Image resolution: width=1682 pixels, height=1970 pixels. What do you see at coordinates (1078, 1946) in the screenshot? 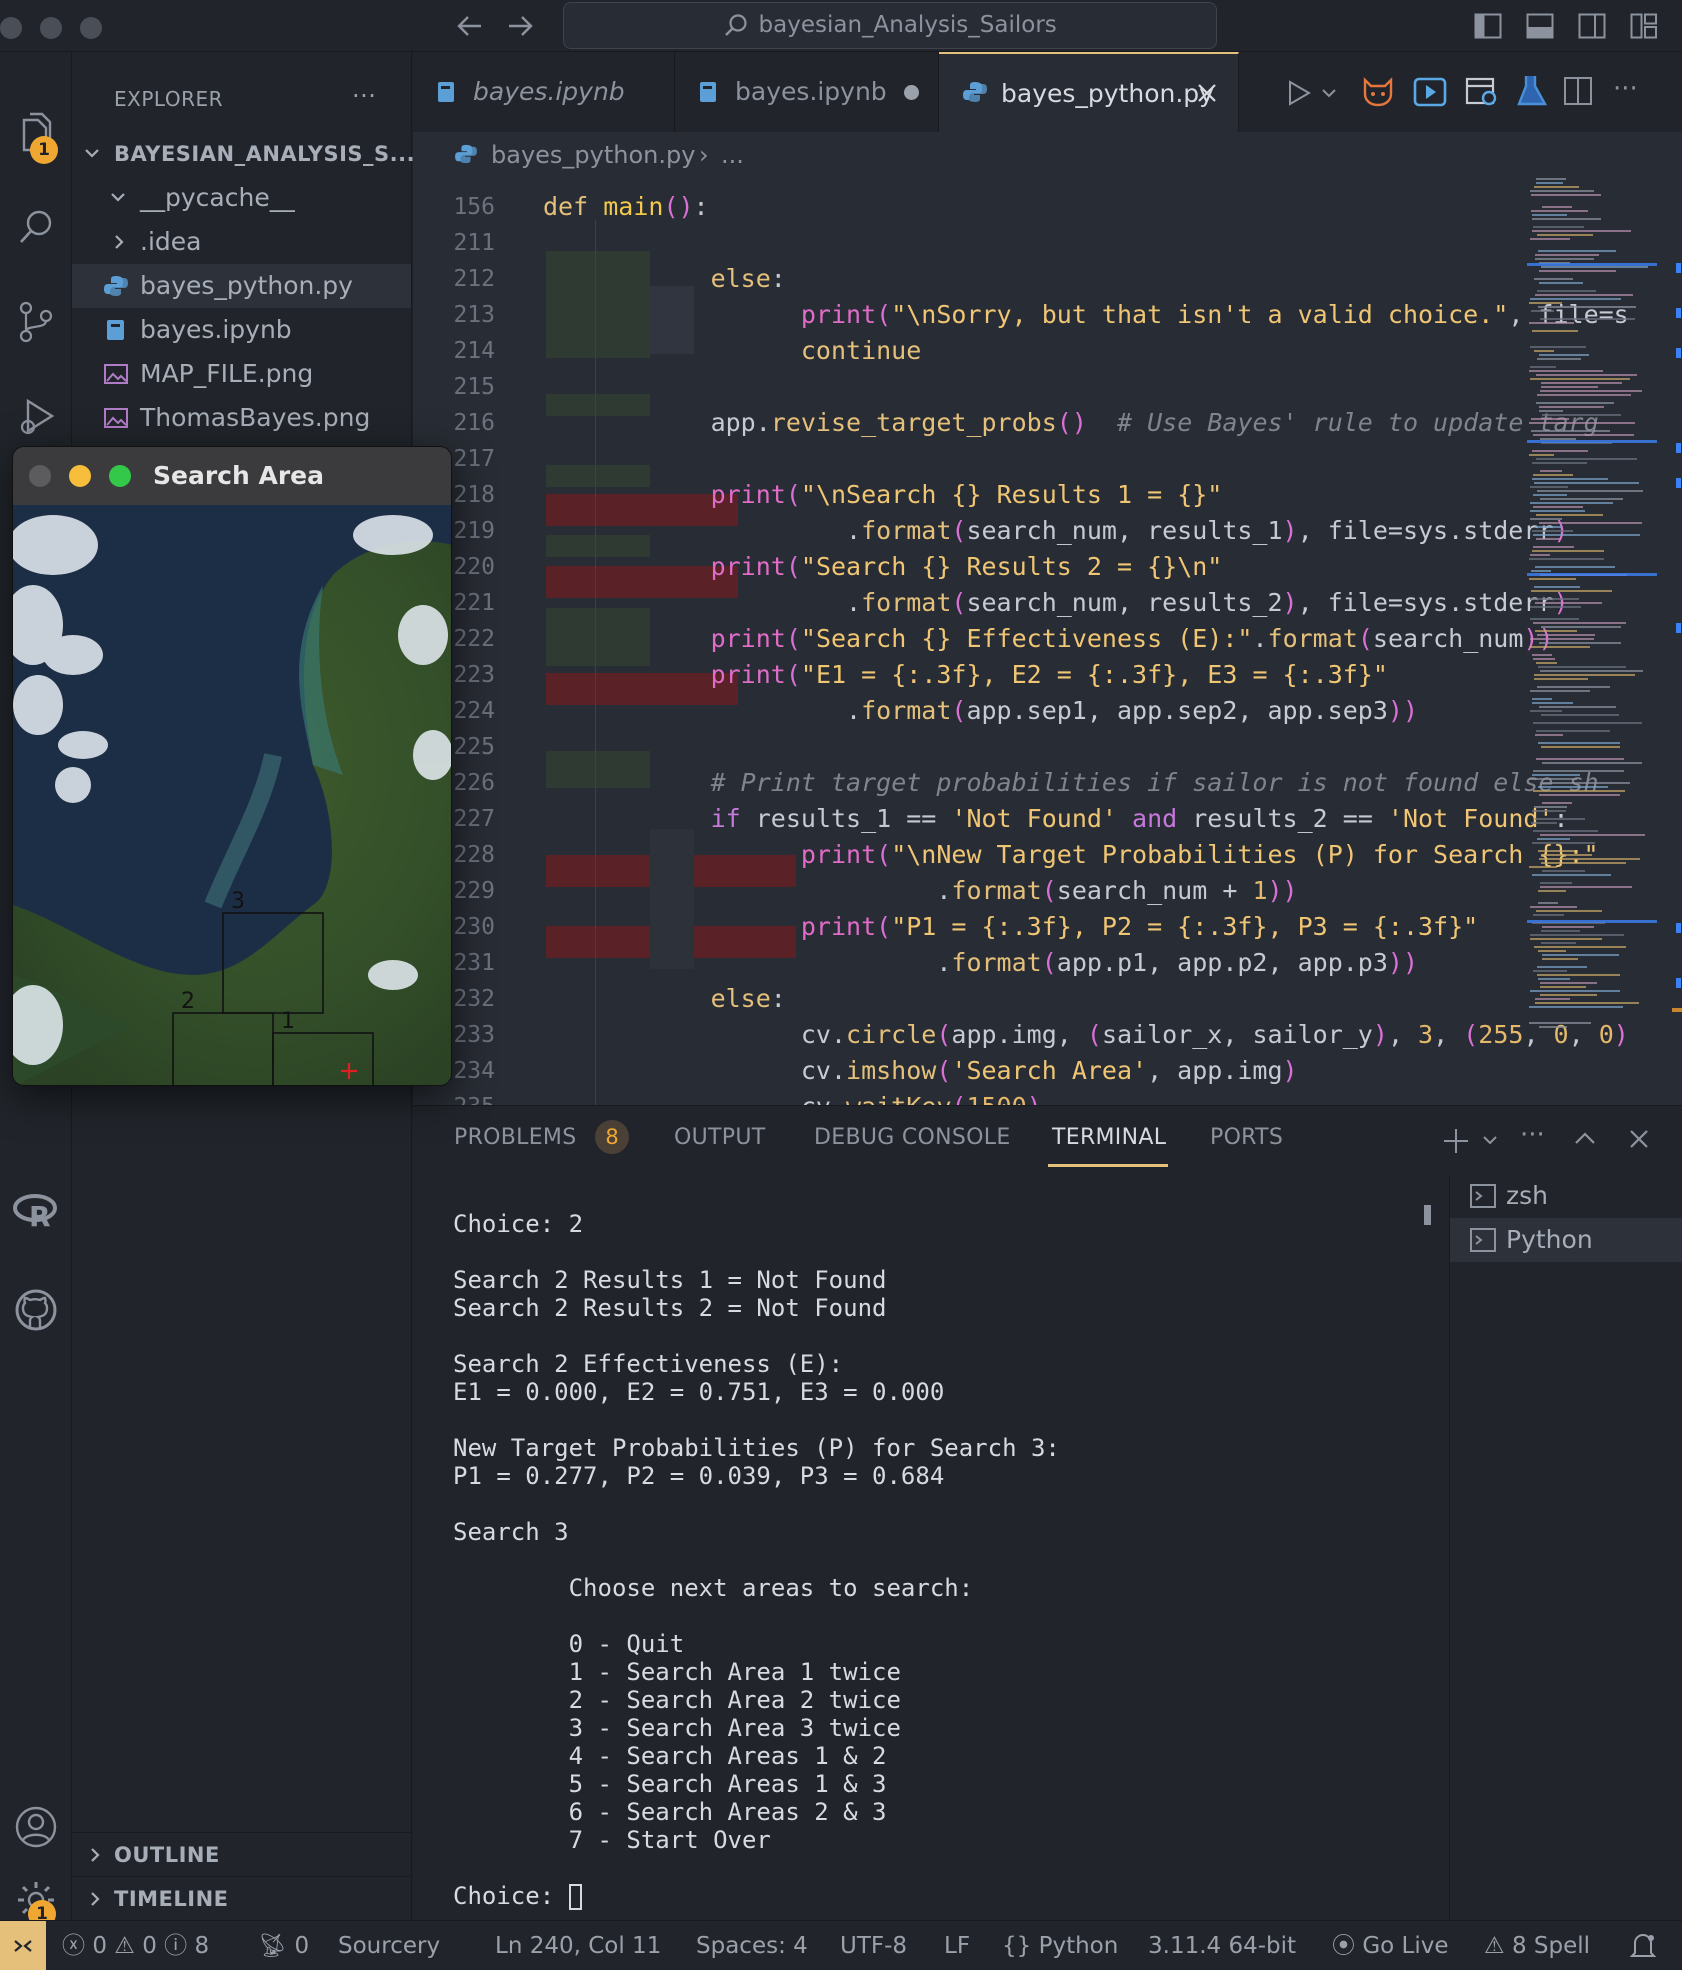
I see `language-label: Python` at bounding box center [1078, 1946].